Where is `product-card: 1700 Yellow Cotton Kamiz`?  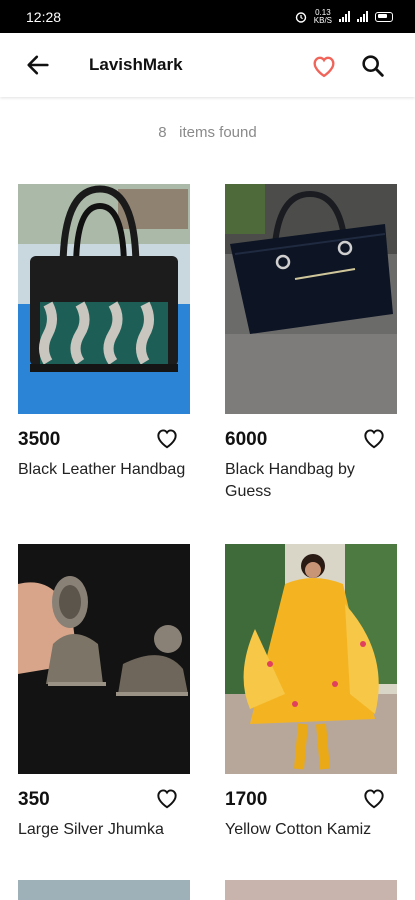 product-card: 1700 Yellow Cotton Kamiz is located at coordinates (311, 691).